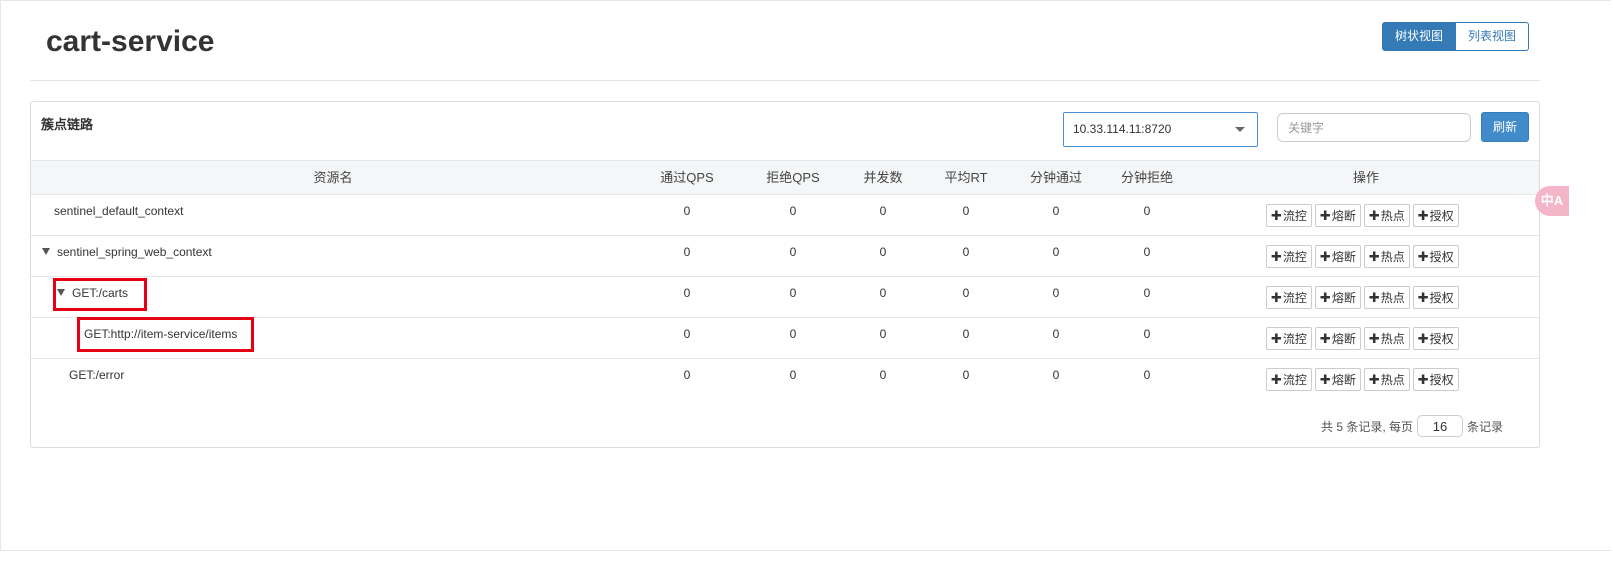 The width and height of the screenshot is (1613, 568). What do you see at coordinates (46, 252) in the screenshot?
I see `caret-down-icon` at bounding box center [46, 252].